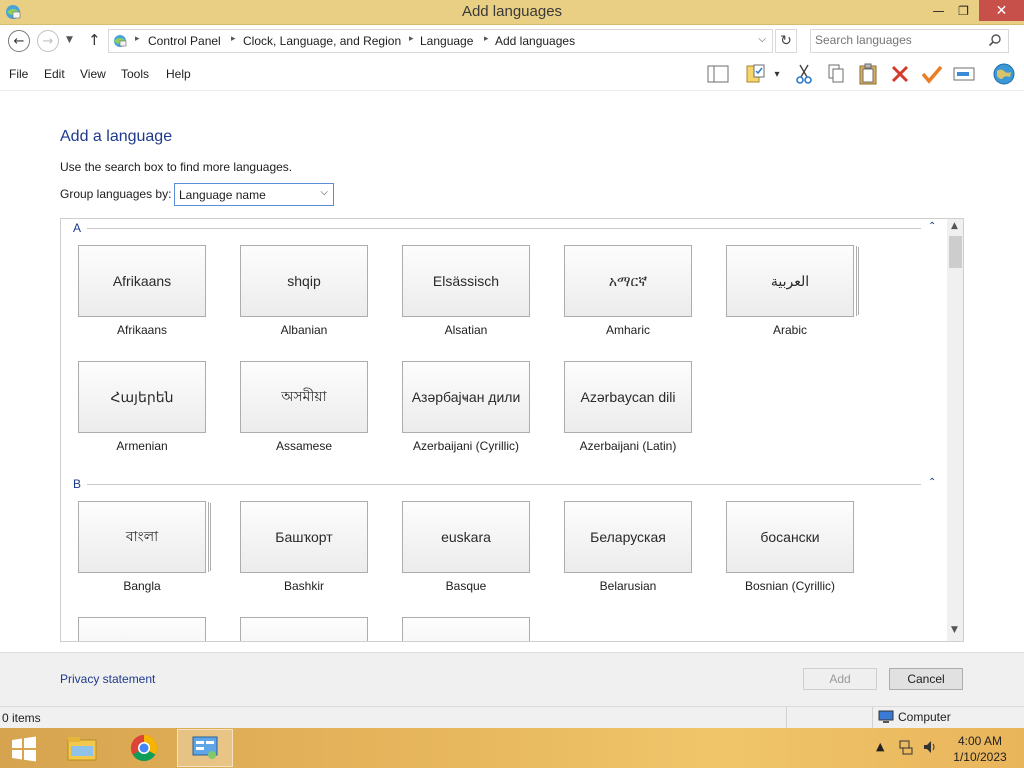  I want to click on language-tile-azerbaijani-cyrillic: Азәрбајҹан дили, so click(466, 397).